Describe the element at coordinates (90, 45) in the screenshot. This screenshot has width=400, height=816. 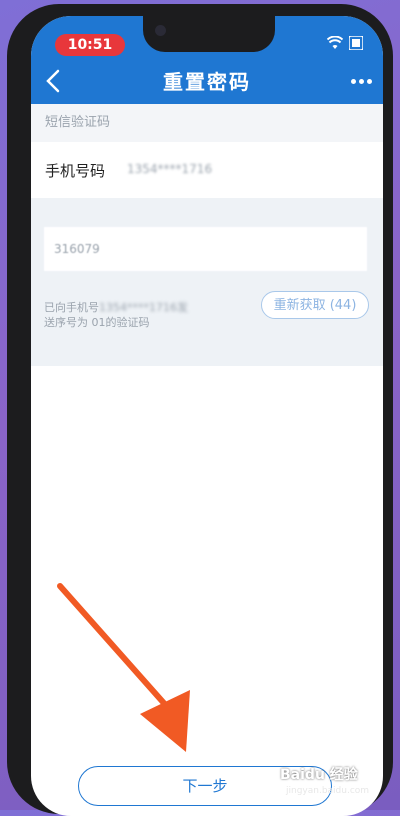
I see `status-time: 10:51` at that location.